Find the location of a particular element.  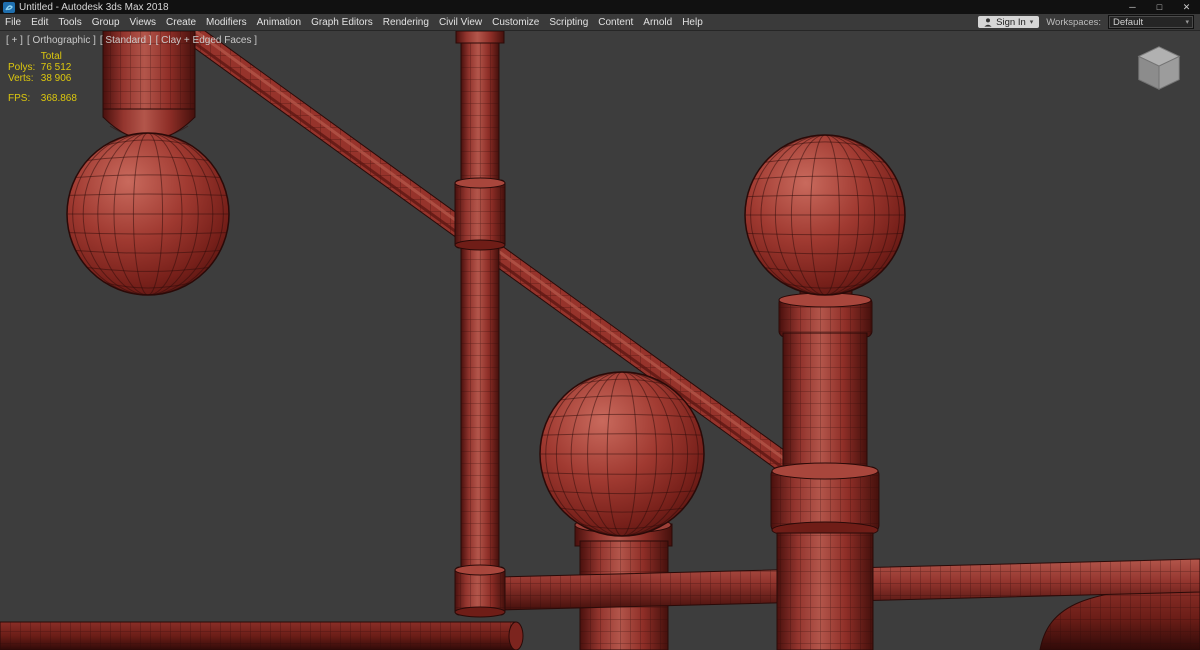

model-corner-object is located at coordinates (1119, 618).